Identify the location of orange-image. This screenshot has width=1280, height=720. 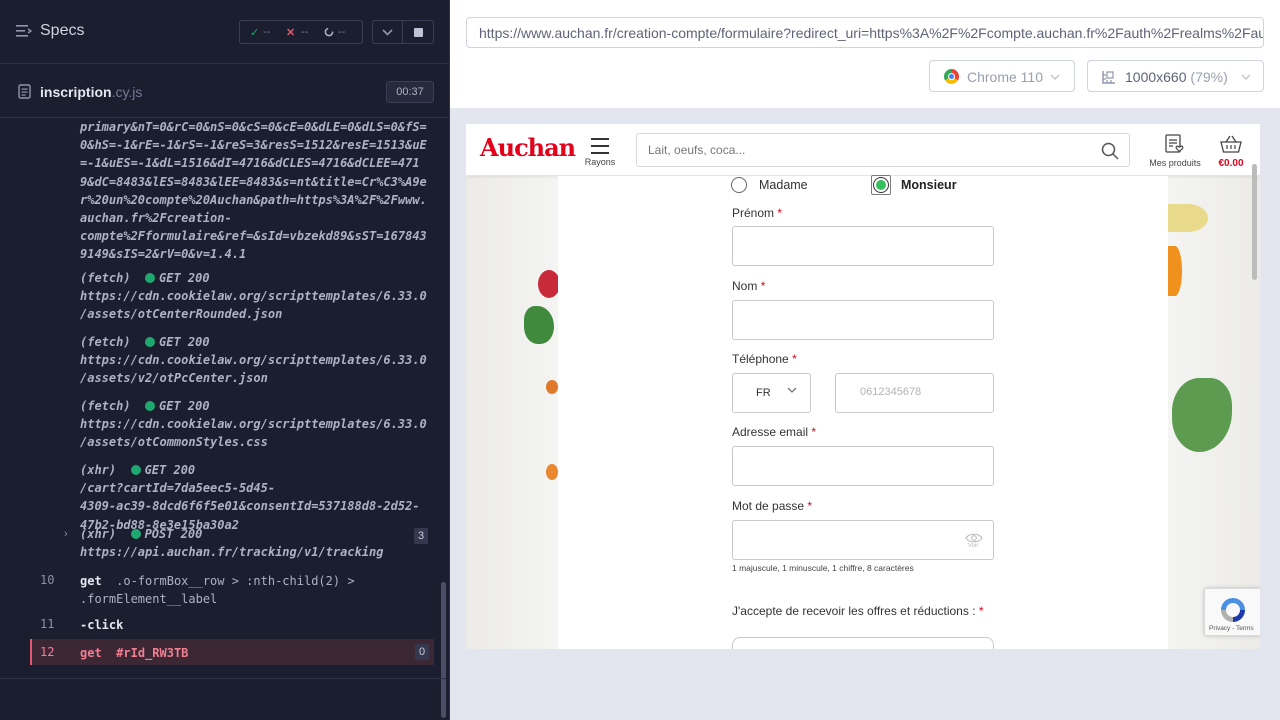
(552, 472).